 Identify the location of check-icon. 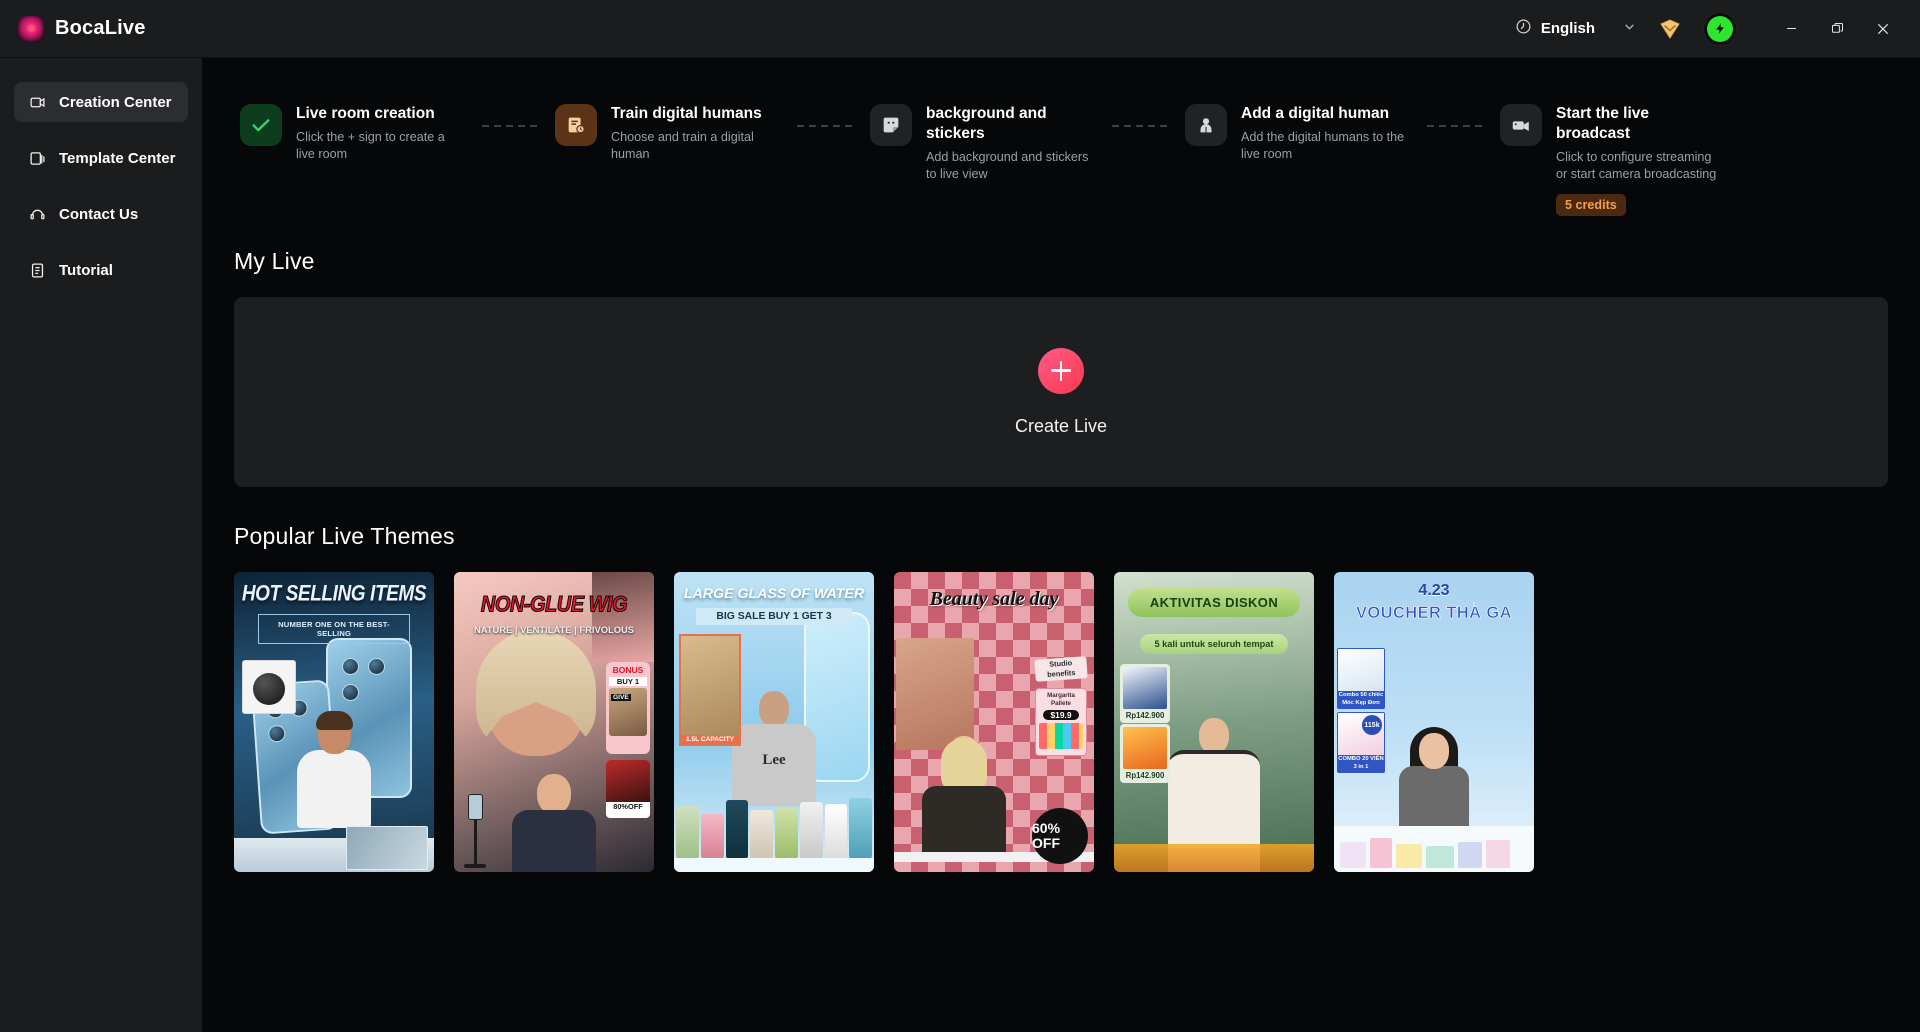
(261, 125).